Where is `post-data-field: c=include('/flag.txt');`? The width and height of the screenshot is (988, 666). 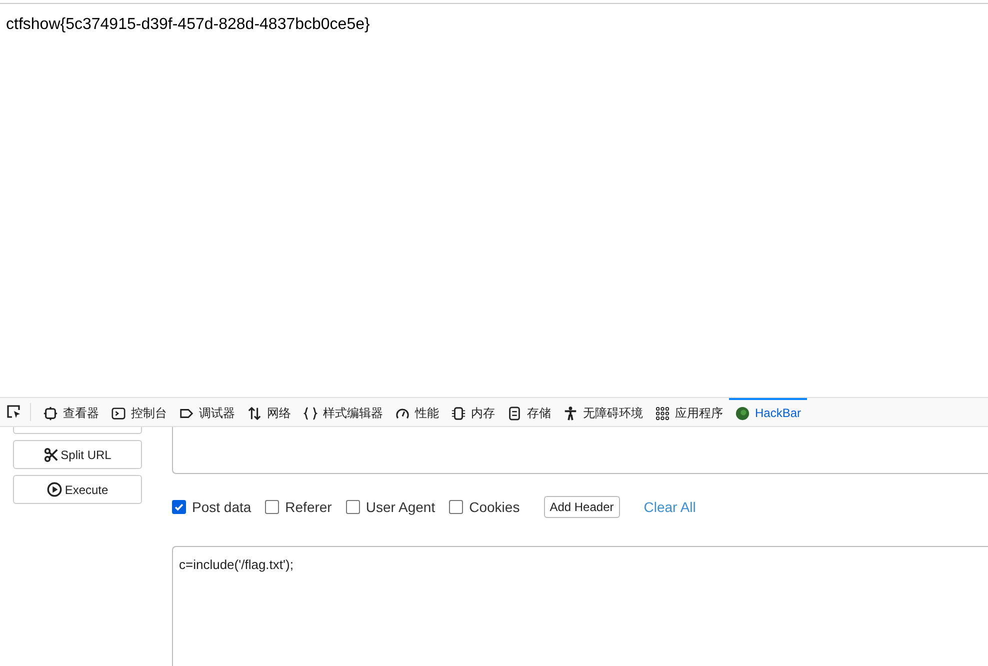
post-data-field: c=include('/flag.txt'); is located at coordinates (580, 606).